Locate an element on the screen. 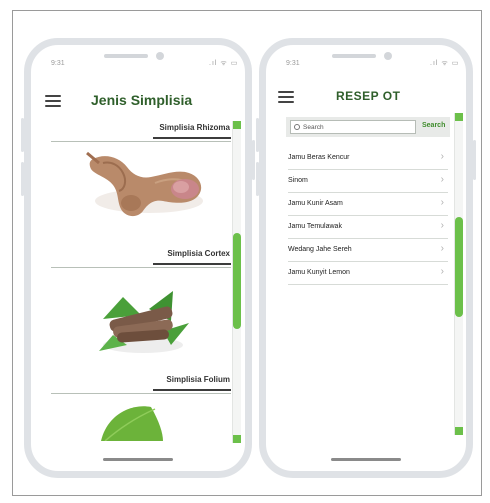 The image size is (490, 503). left-phone-power-button is located at coordinates (253, 160).